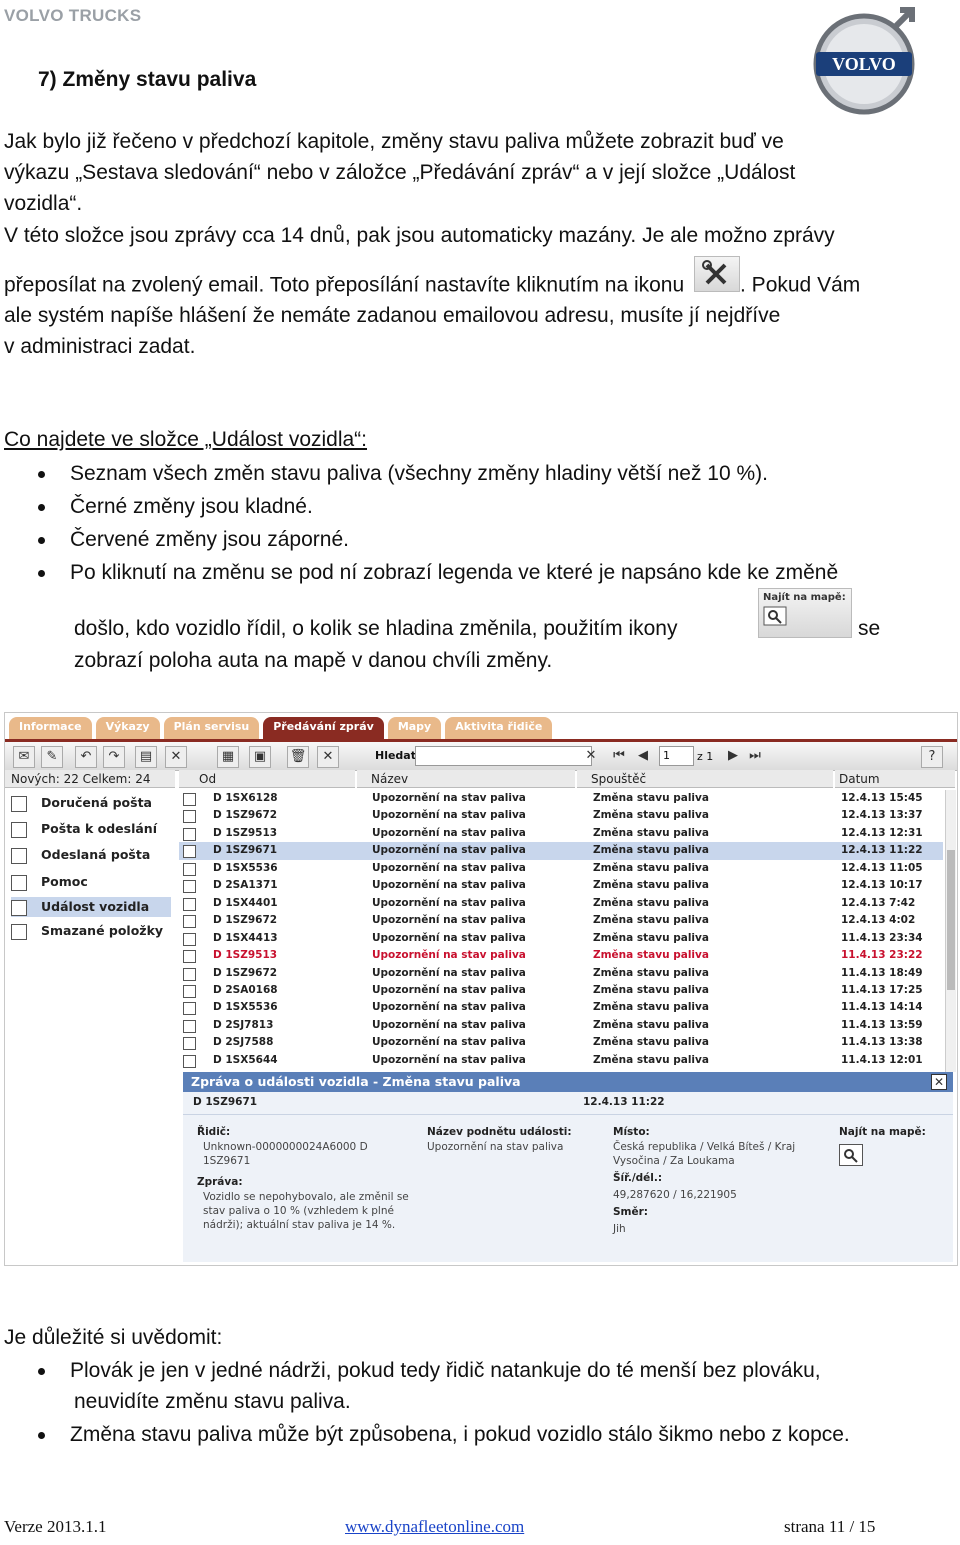 The width and height of the screenshot is (960, 1545). Describe the element at coordinates (631, 1132) in the screenshot. I see `place-label: Místo:` at that location.